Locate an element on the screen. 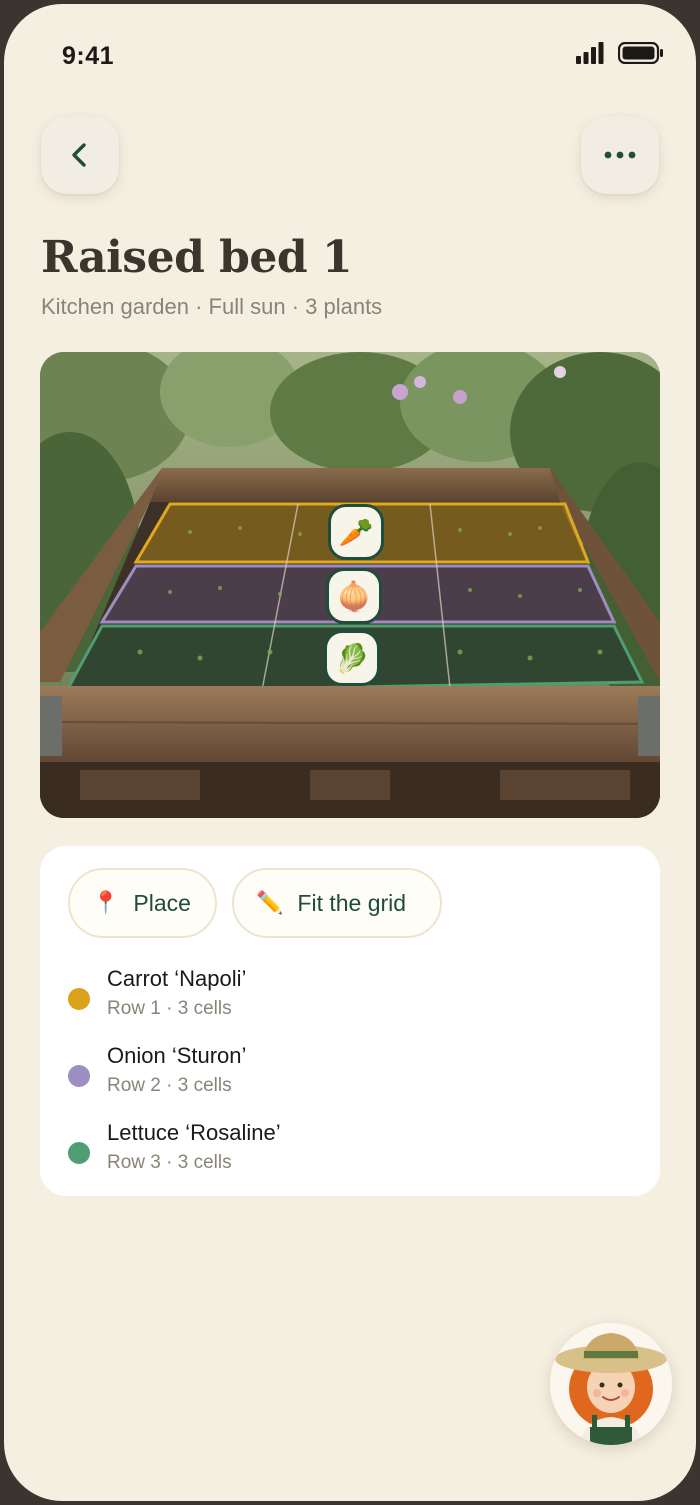  plant-item-onion: Onion ‘Sturon’ Row 2 · 3 cells is located at coordinates (348, 1075).